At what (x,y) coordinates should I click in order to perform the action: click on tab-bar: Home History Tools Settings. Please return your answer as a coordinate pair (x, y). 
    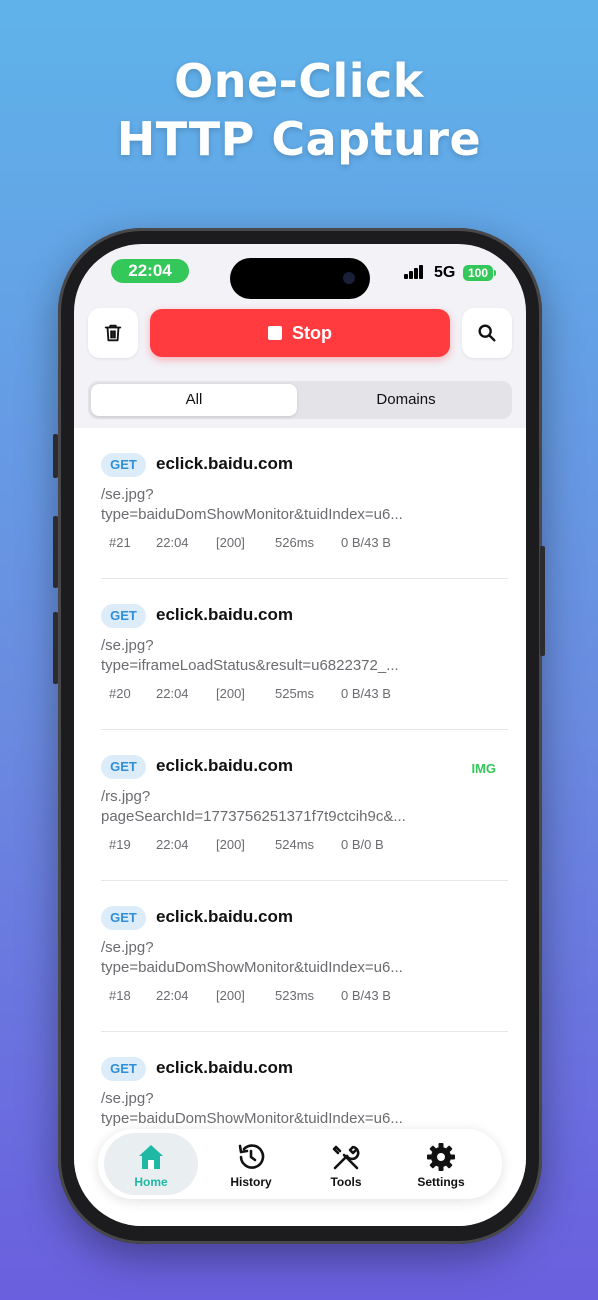
    Looking at the image, I should click on (300, 1164).